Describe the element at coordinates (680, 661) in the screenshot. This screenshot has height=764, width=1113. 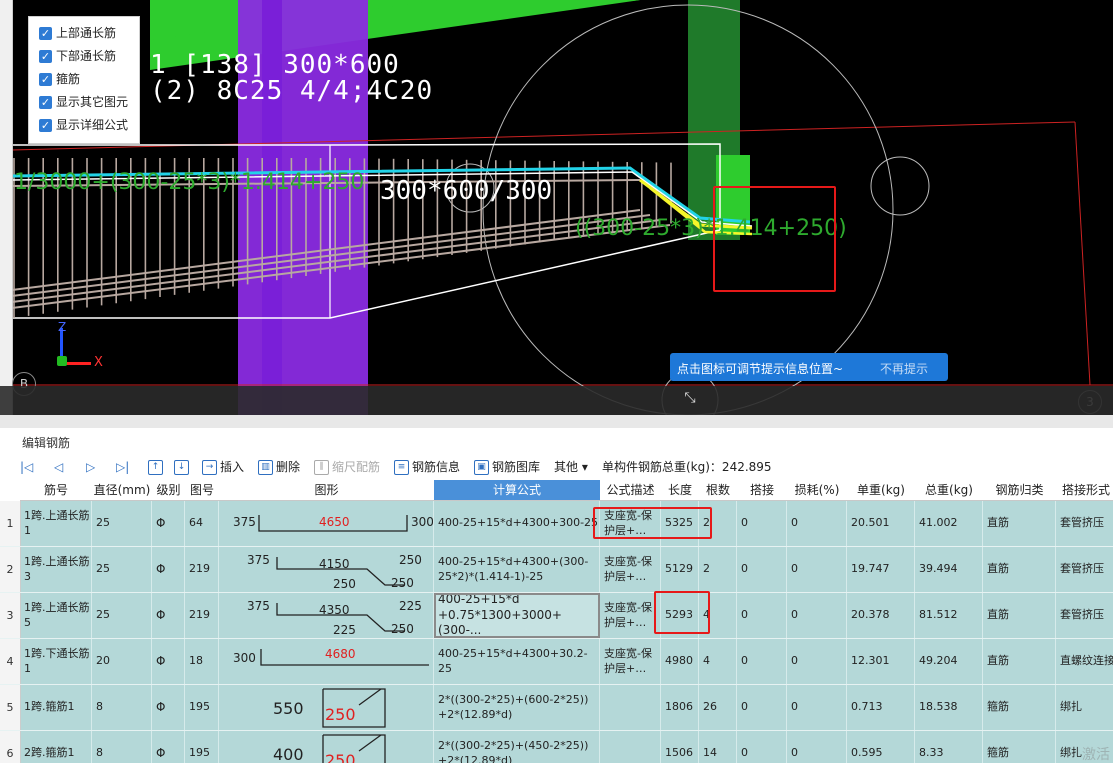
I see `cell-len: 4980` at that location.